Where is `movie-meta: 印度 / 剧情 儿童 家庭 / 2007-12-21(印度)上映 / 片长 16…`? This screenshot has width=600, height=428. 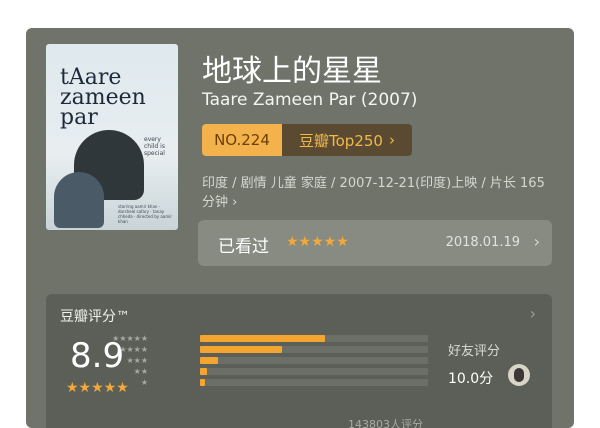 movie-meta: 印度 / 剧情 儿童 家庭 / 2007-12-21(印度)上映 / 片长 16… is located at coordinates (377, 193).